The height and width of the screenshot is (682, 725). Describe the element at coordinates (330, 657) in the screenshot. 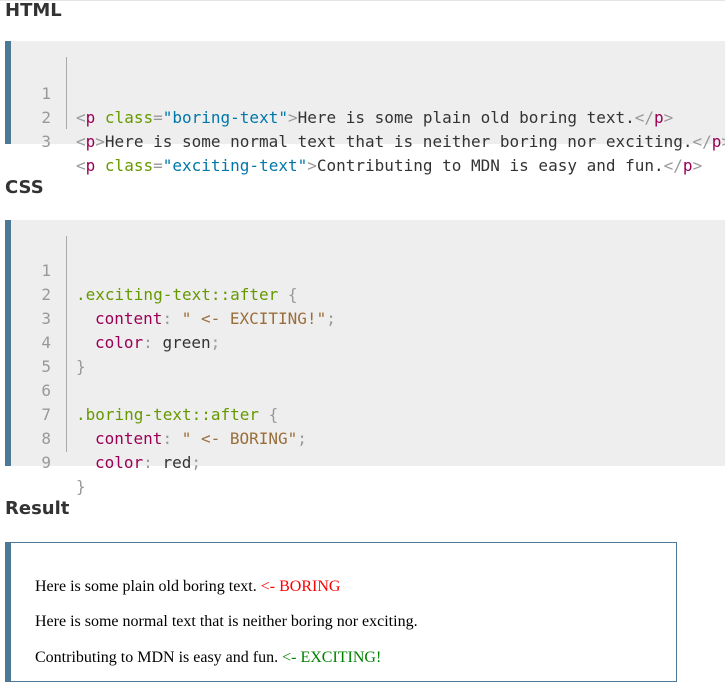

I see `exciting-suffix: <- EXCITING!` at that location.